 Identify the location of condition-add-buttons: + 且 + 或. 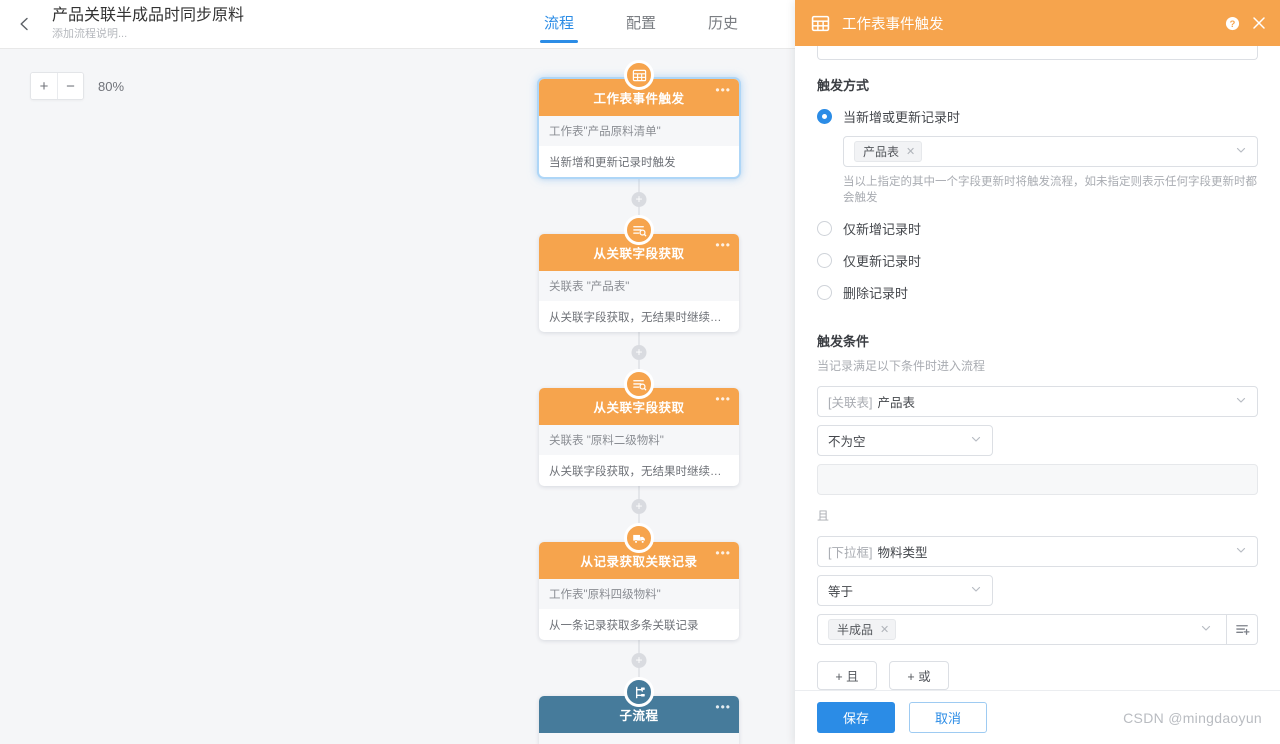
(1037, 675).